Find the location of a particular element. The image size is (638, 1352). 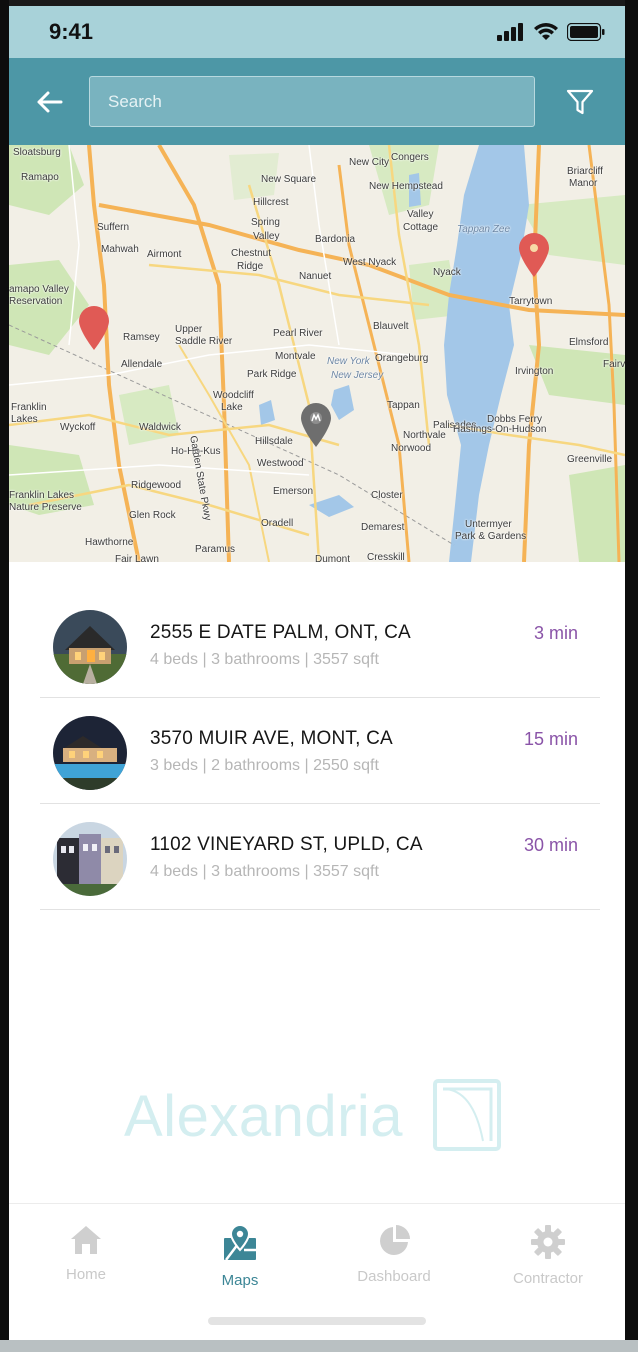

map-place-label: Montvale is located at coordinates (295, 356).